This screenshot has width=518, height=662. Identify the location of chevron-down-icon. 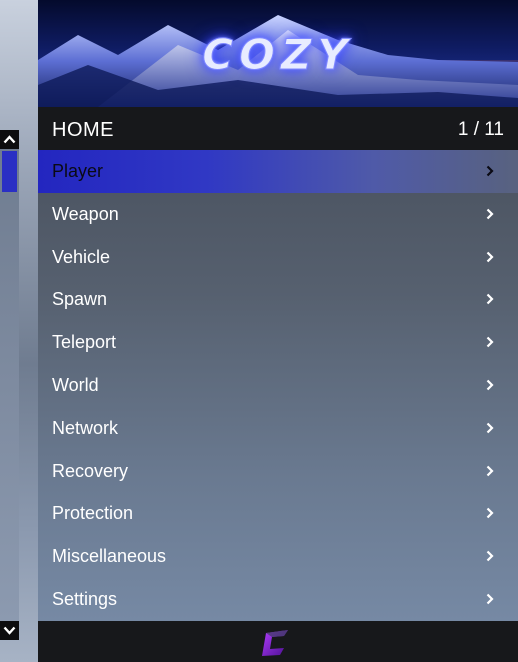
(9, 630).